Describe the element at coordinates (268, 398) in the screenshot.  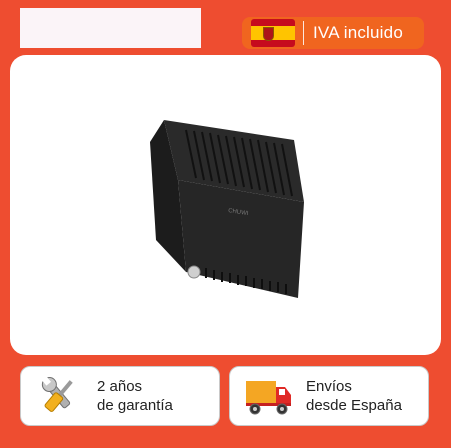
I see `delivery-truck-icon` at that location.